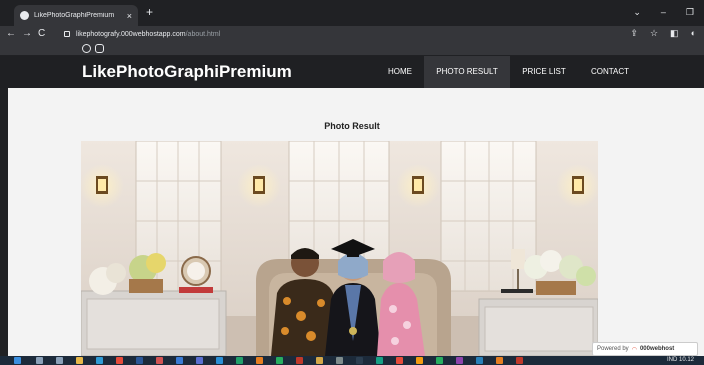 The width and height of the screenshot is (704, 365). What do you see at coordinates (352, 360) in the screenshot?
I see `os-taskbar: IND 10.12` at bounding box center [352, 360].